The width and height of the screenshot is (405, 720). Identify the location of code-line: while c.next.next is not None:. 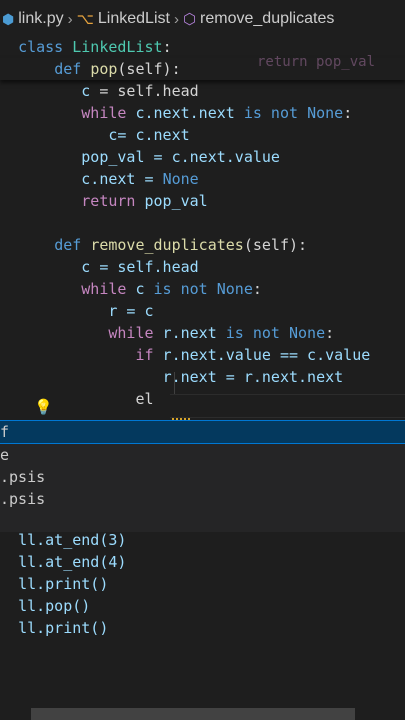
(202, 113).